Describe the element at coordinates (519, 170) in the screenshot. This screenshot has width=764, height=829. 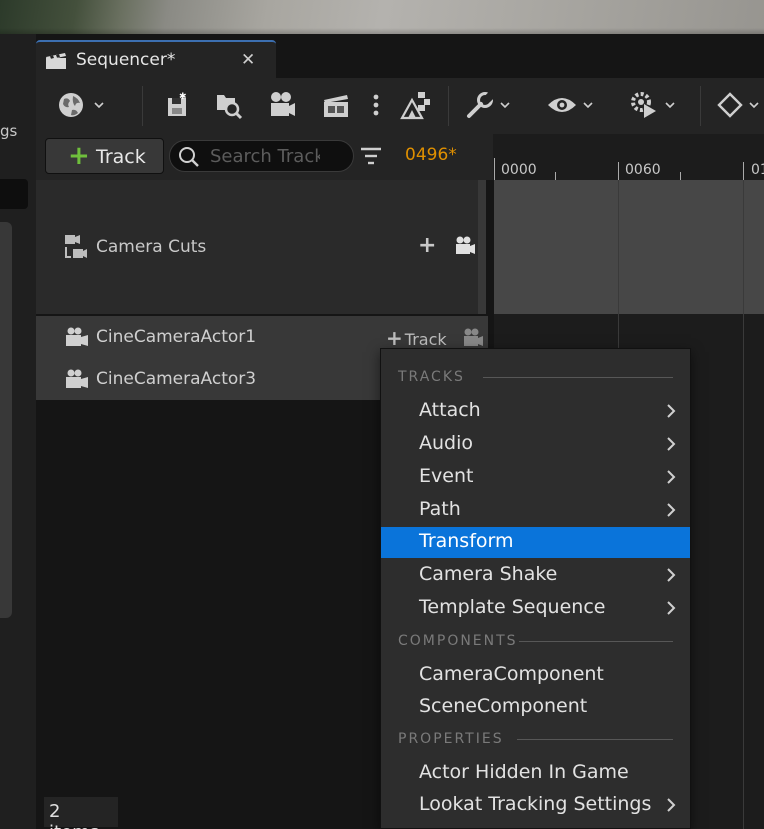
I see `ruler-tick-label: 0000` at that location.